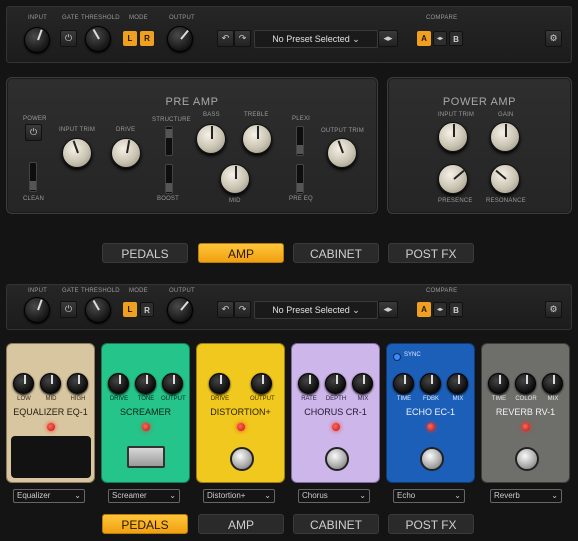  Describe the element at coordinates (429, 496) in the screenshot. I see `echo-dropdown: Echo ⌄` at that location.